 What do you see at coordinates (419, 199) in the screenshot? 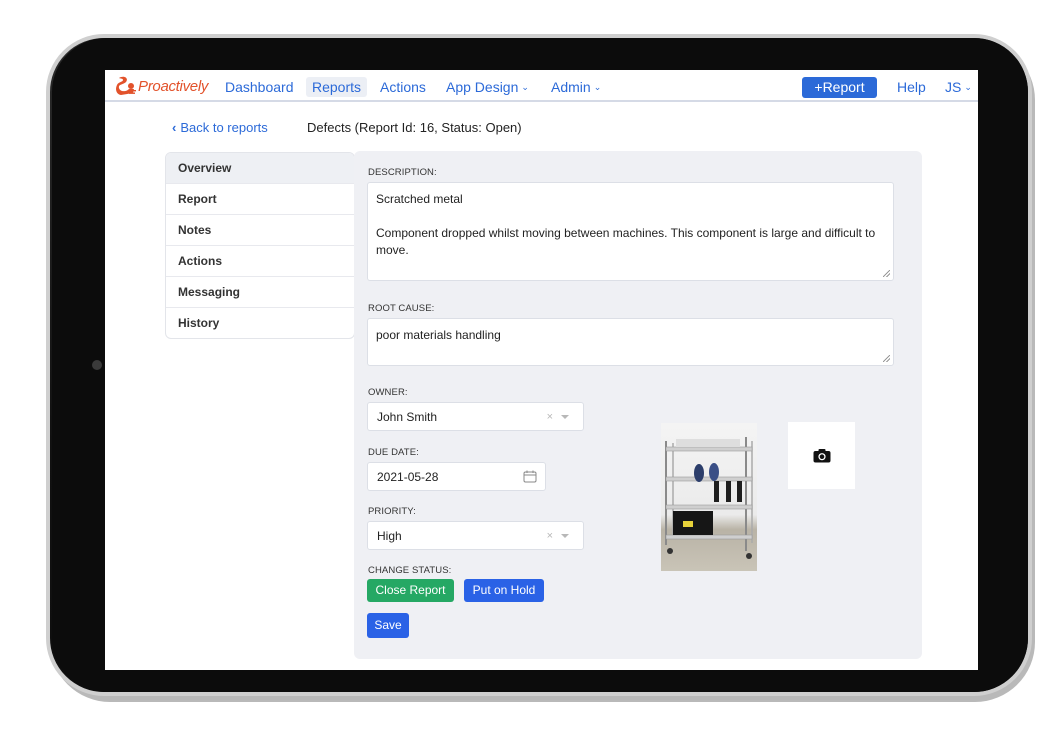
I see `description-line-1: Scratched metal` at bounding box center [419, 199].